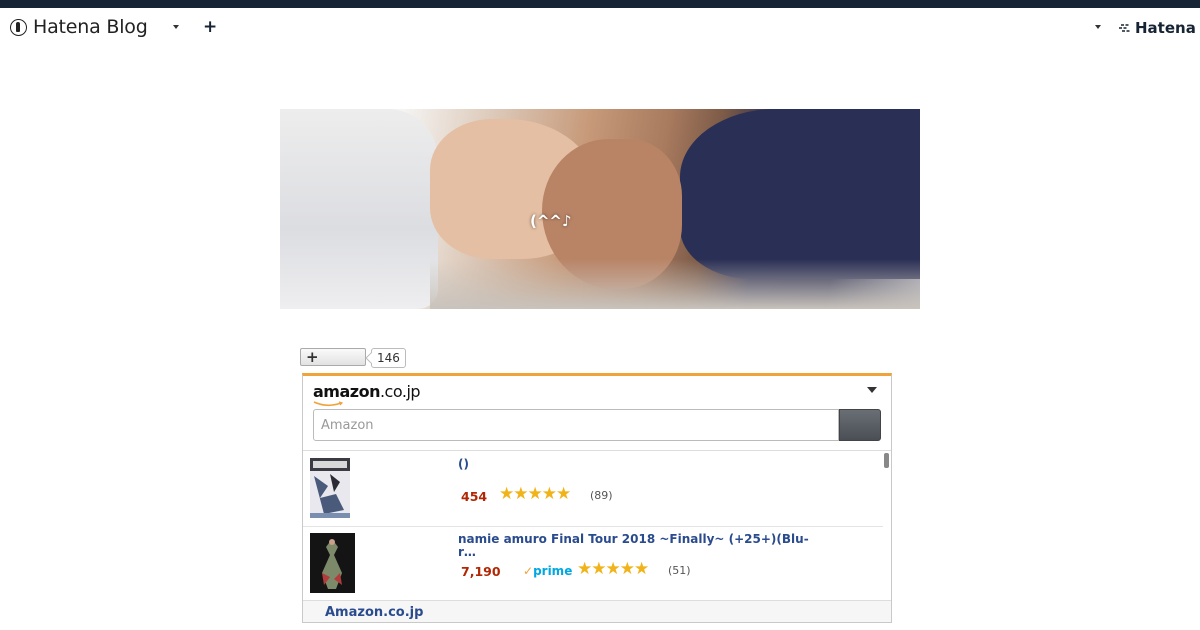 Image resolution: width=1200 pixels, height=630 pixels. I want to click on product-name: (), so click(638, 464).